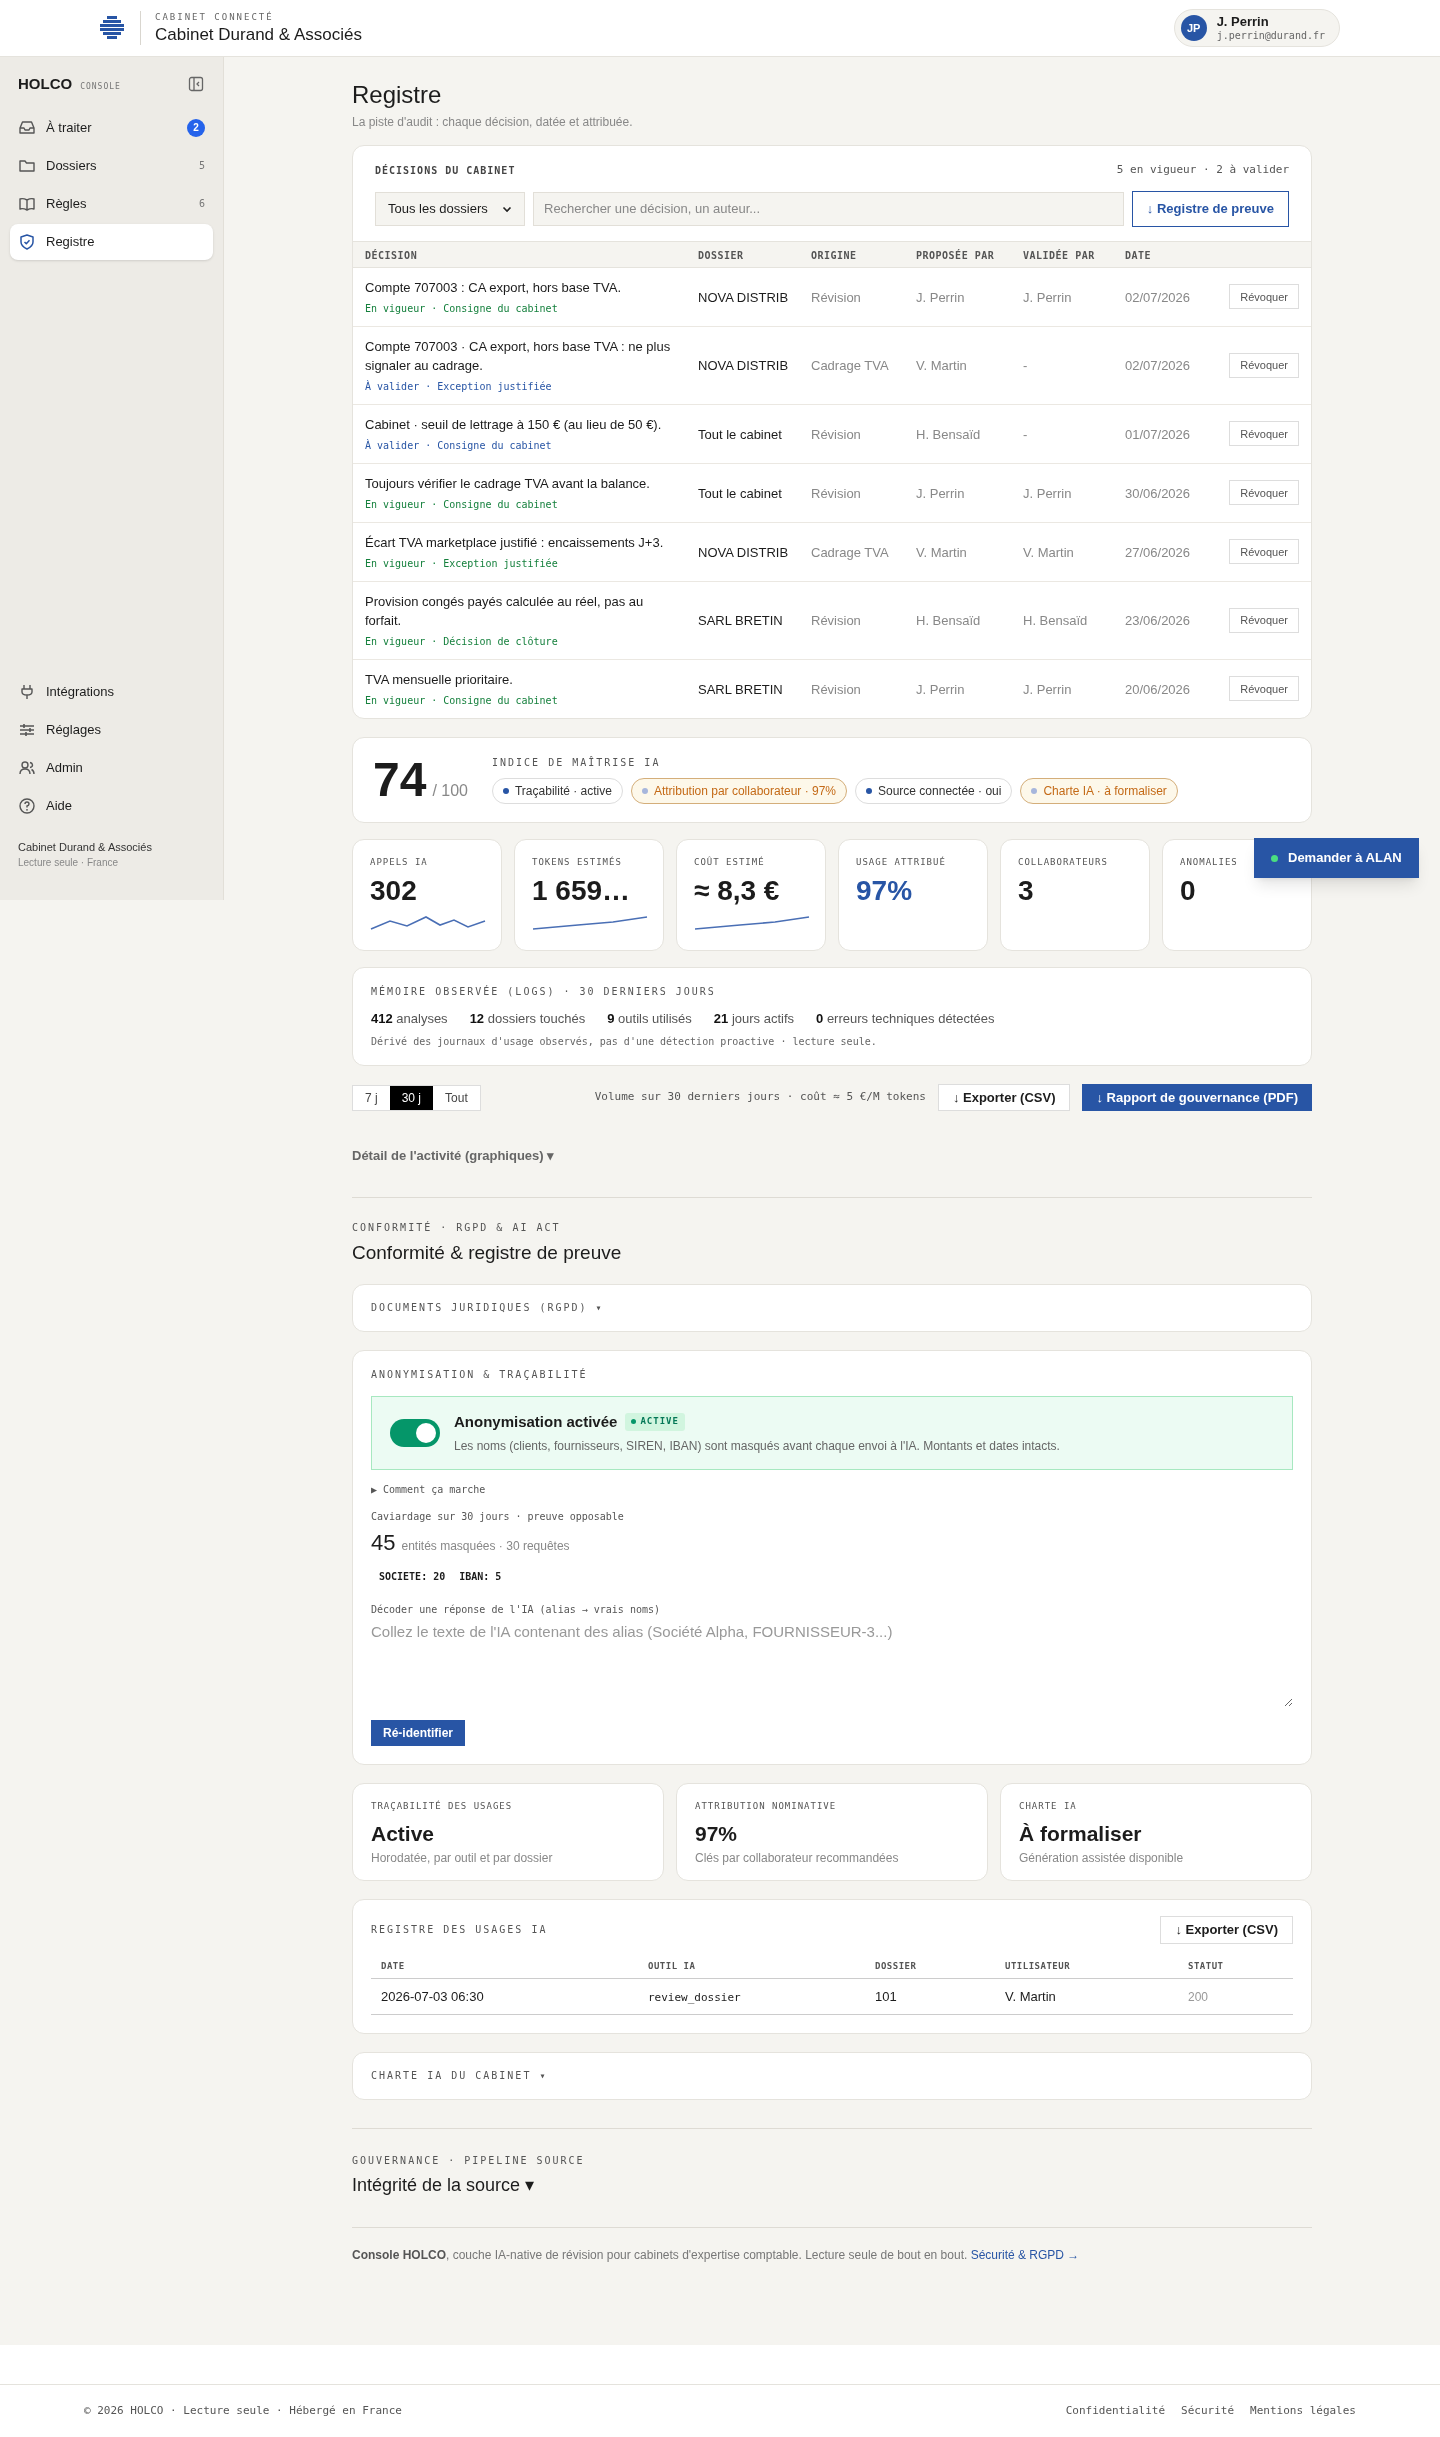 This screenshot has height=2437, width=1440. I want to click on collapse-icon, so click(196, 84).